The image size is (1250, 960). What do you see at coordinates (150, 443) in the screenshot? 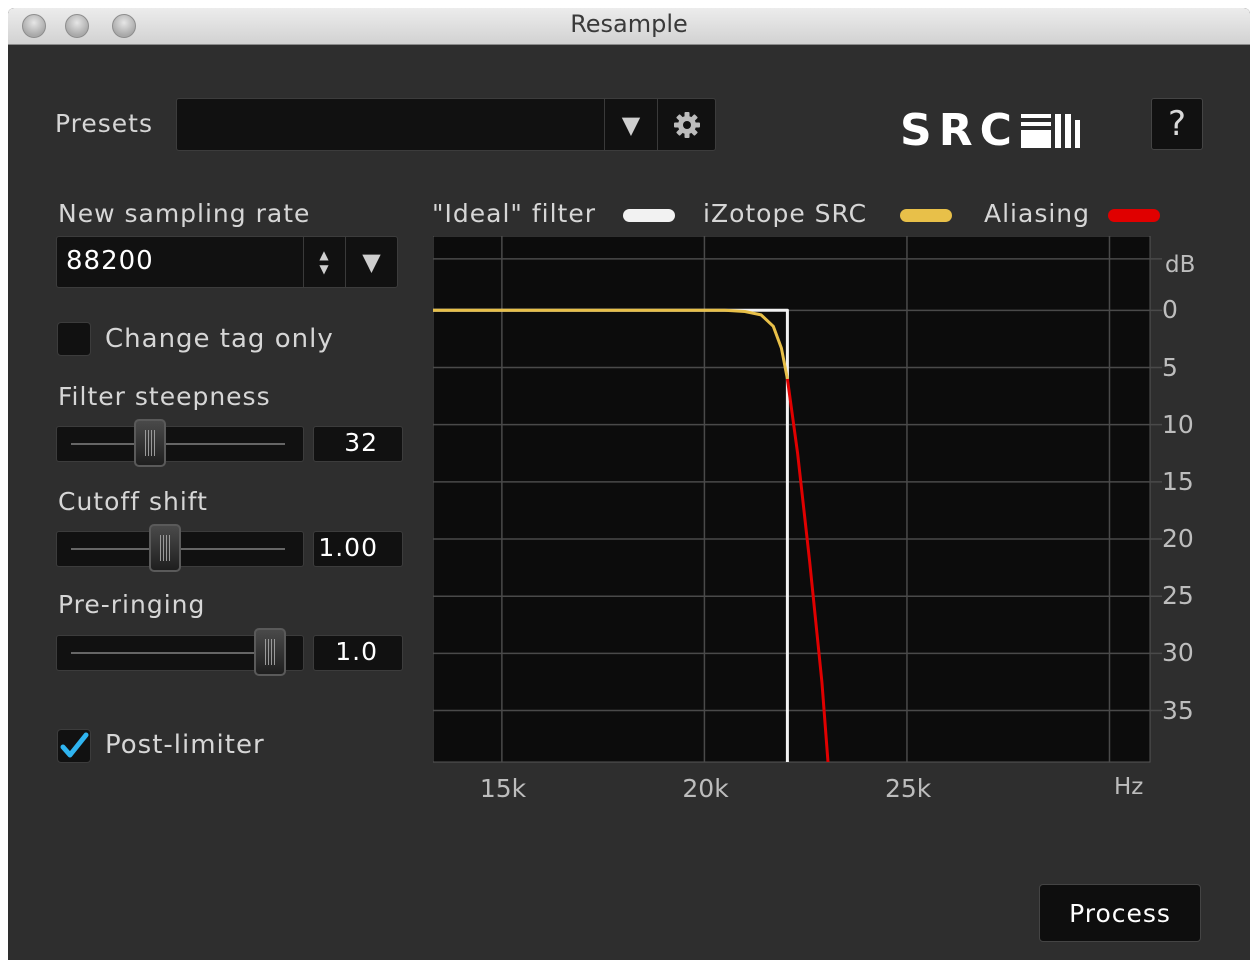
I see `filter-steepness-thumb` at bounding box center [150, 443].